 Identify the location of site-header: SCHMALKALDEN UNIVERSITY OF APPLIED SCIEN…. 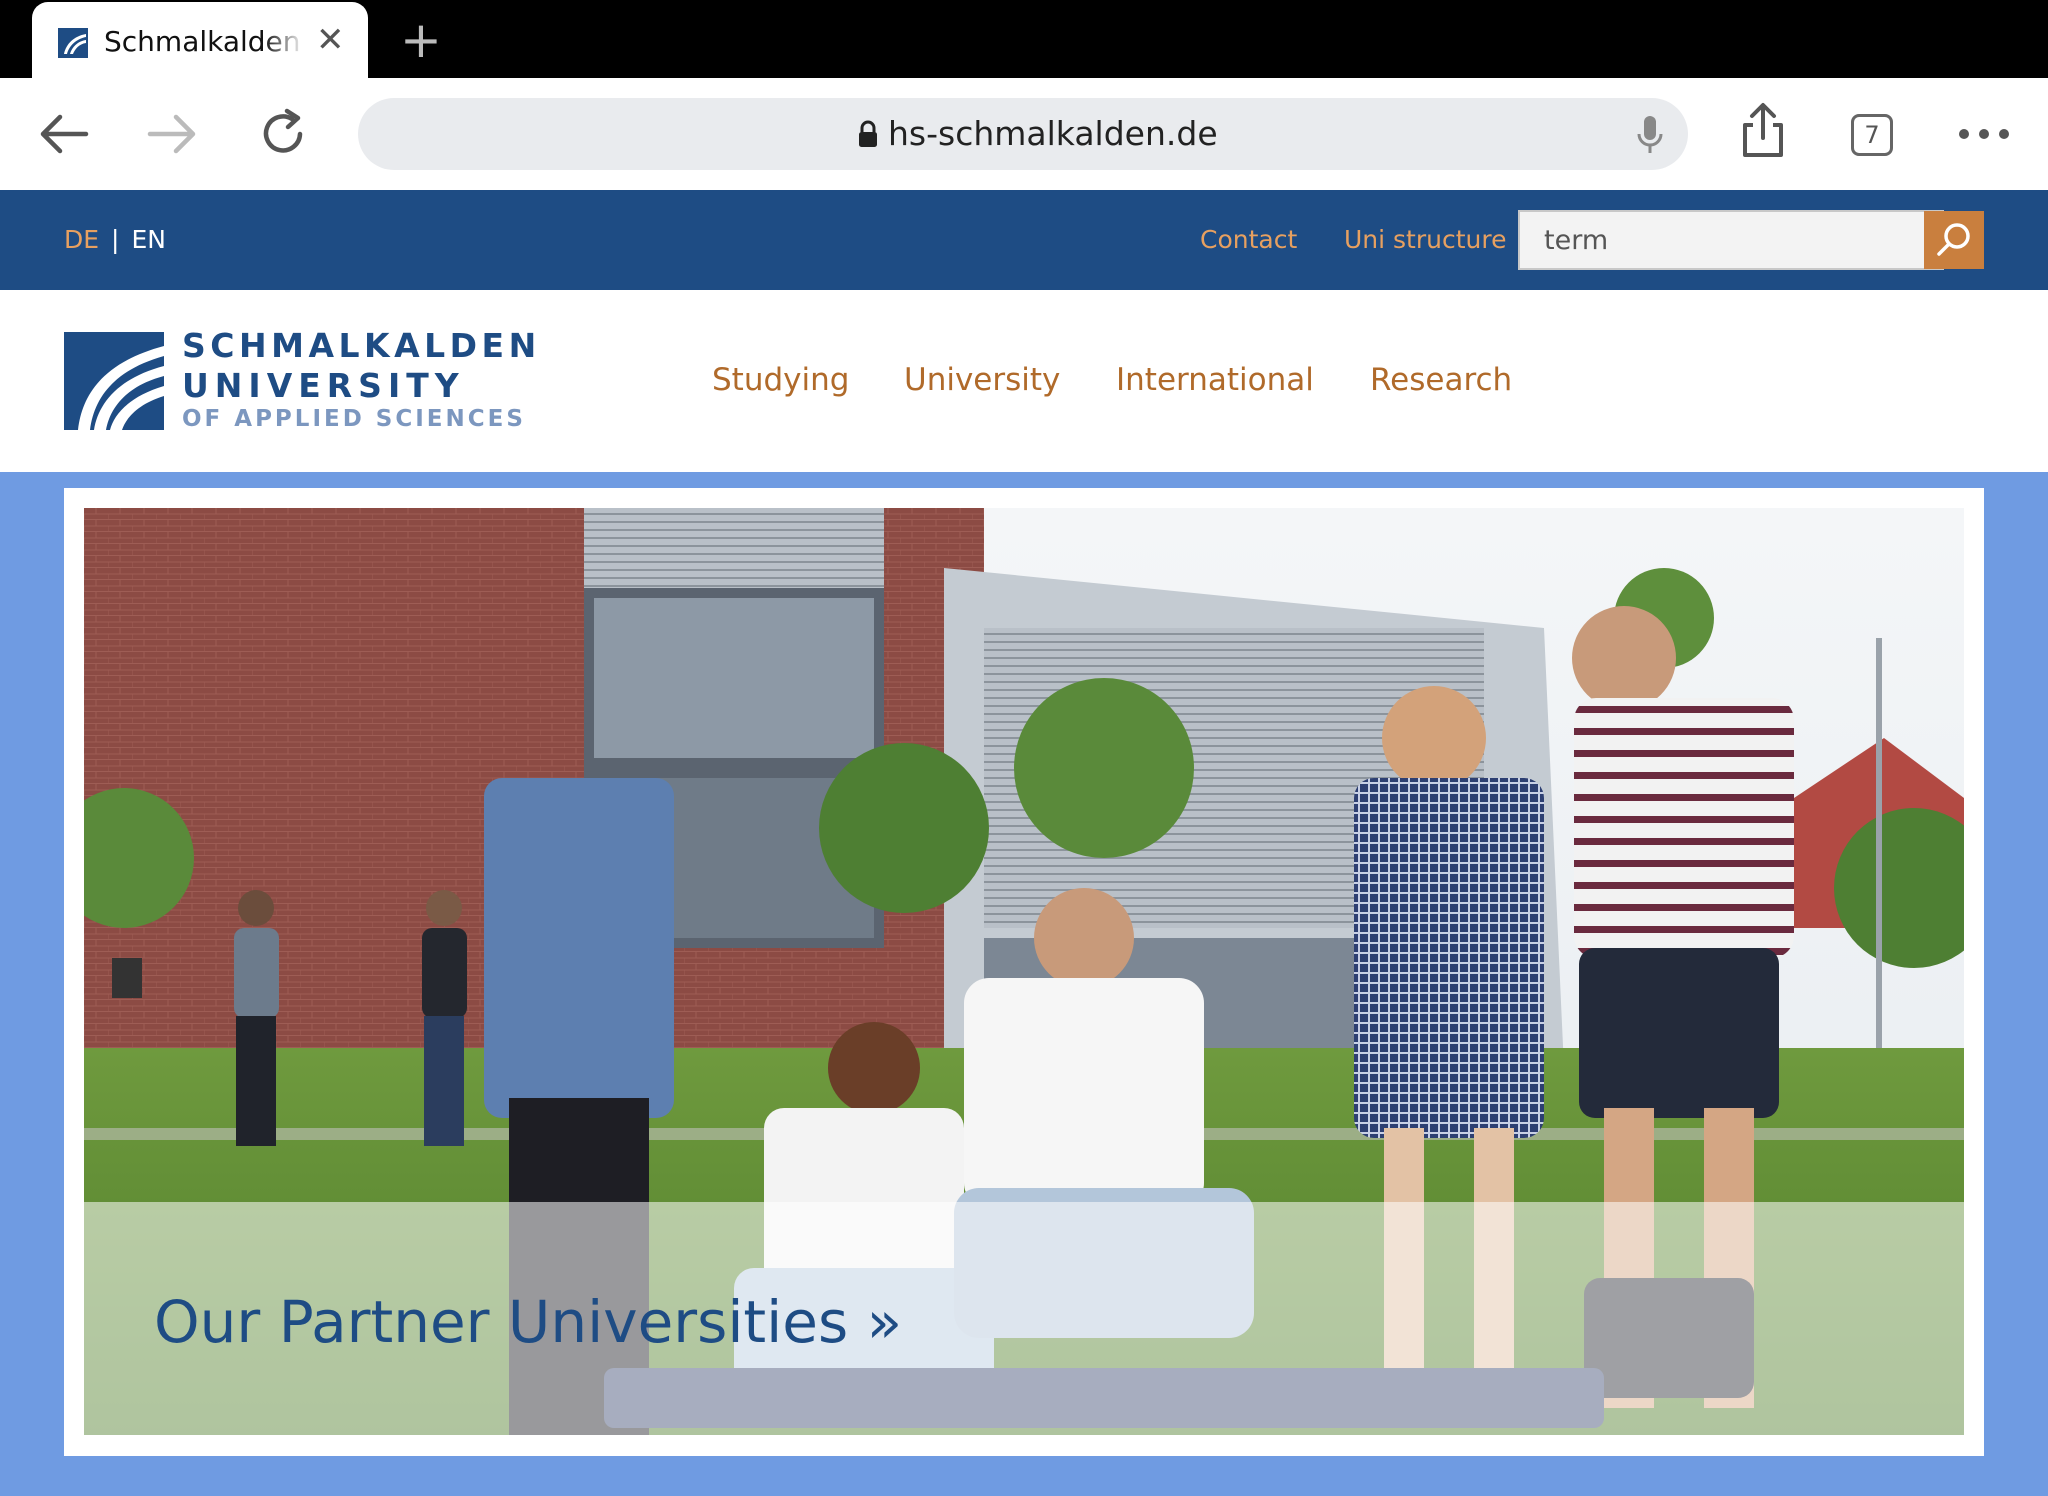
(1024, 381).